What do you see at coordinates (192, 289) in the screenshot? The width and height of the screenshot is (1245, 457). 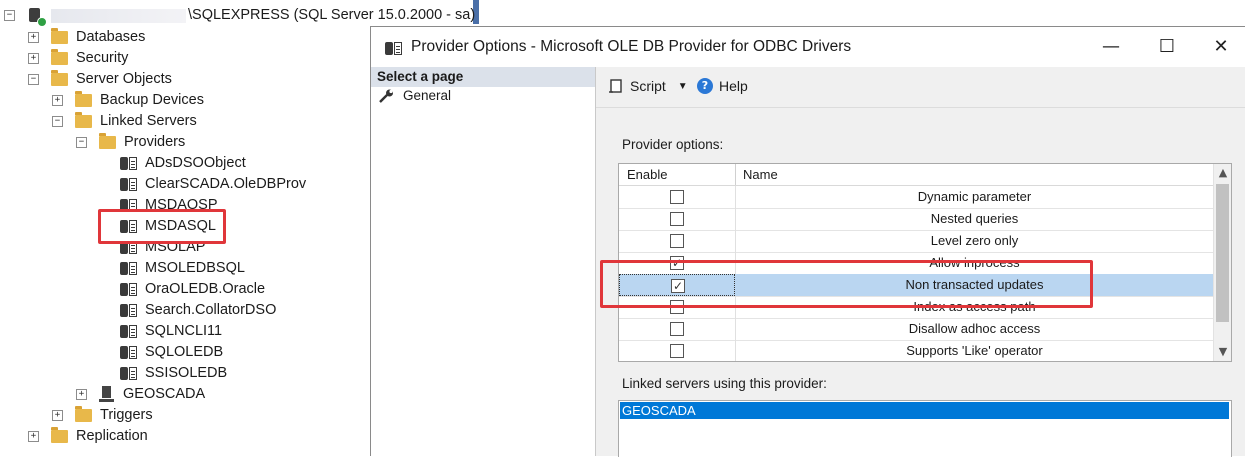 I see `tree-node-provider: OraOLEDB.Oracle` at bounding box center [192, 289].